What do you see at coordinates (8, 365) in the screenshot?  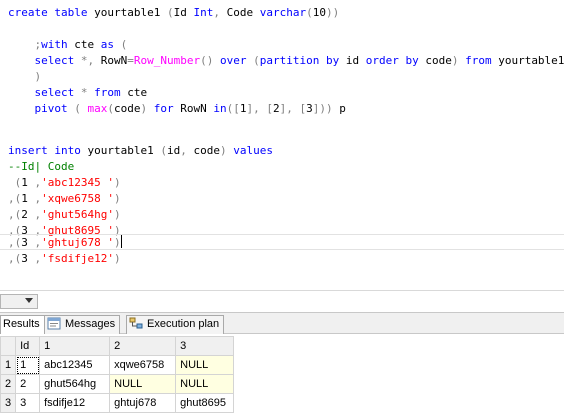 I see `row-number: 1` at bounding box center [8, 365].